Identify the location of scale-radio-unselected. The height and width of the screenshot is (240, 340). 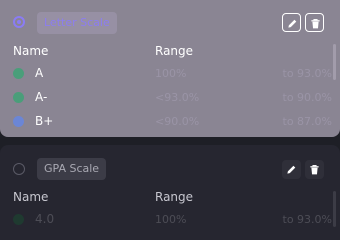
(19, 169).